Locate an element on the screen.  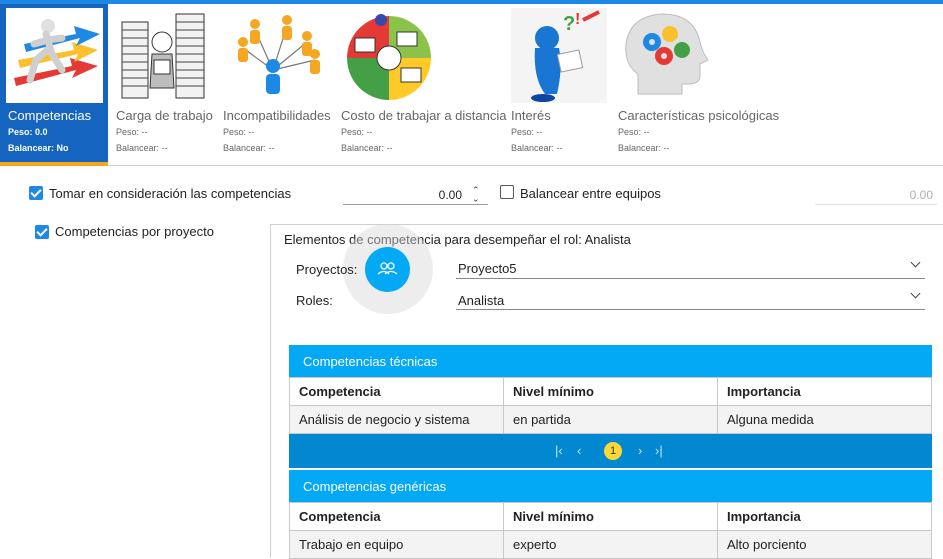
generic-competencies-header: Competencias genéricas is located at coordinates (610, 486).